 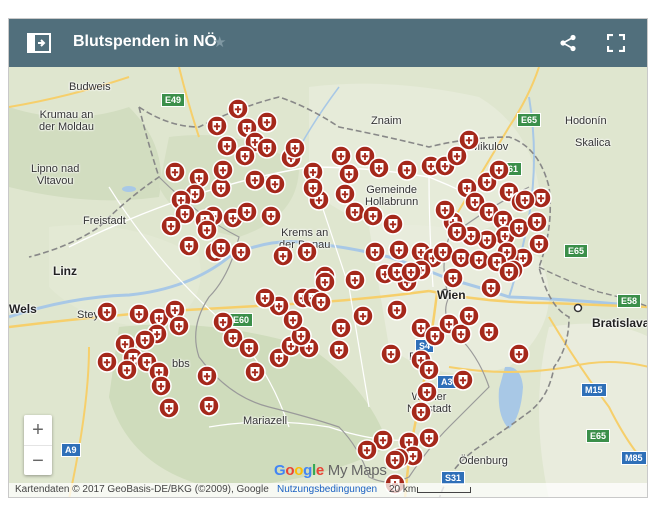 I want to click on share-button, so click(x=568, y=43).